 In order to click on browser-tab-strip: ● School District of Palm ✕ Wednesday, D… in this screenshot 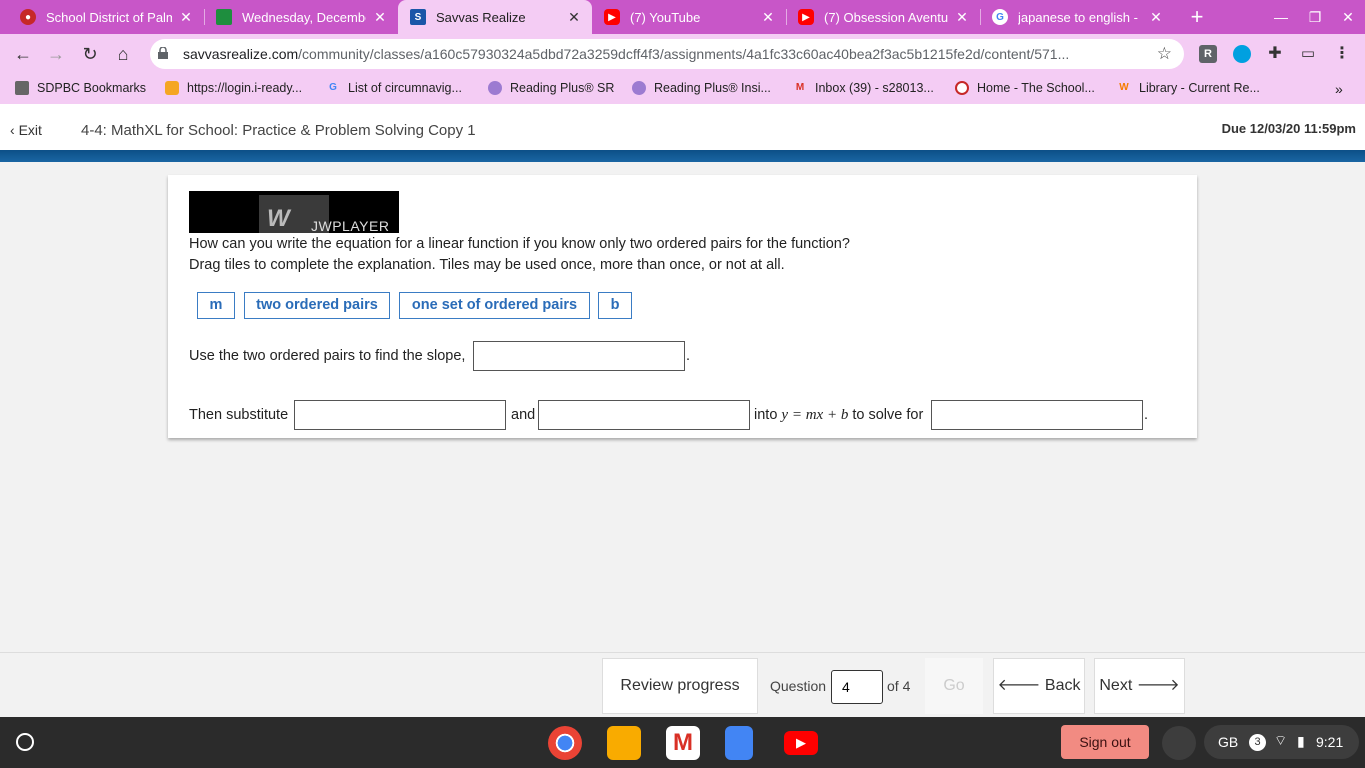, I will do `click(682, 17)`.